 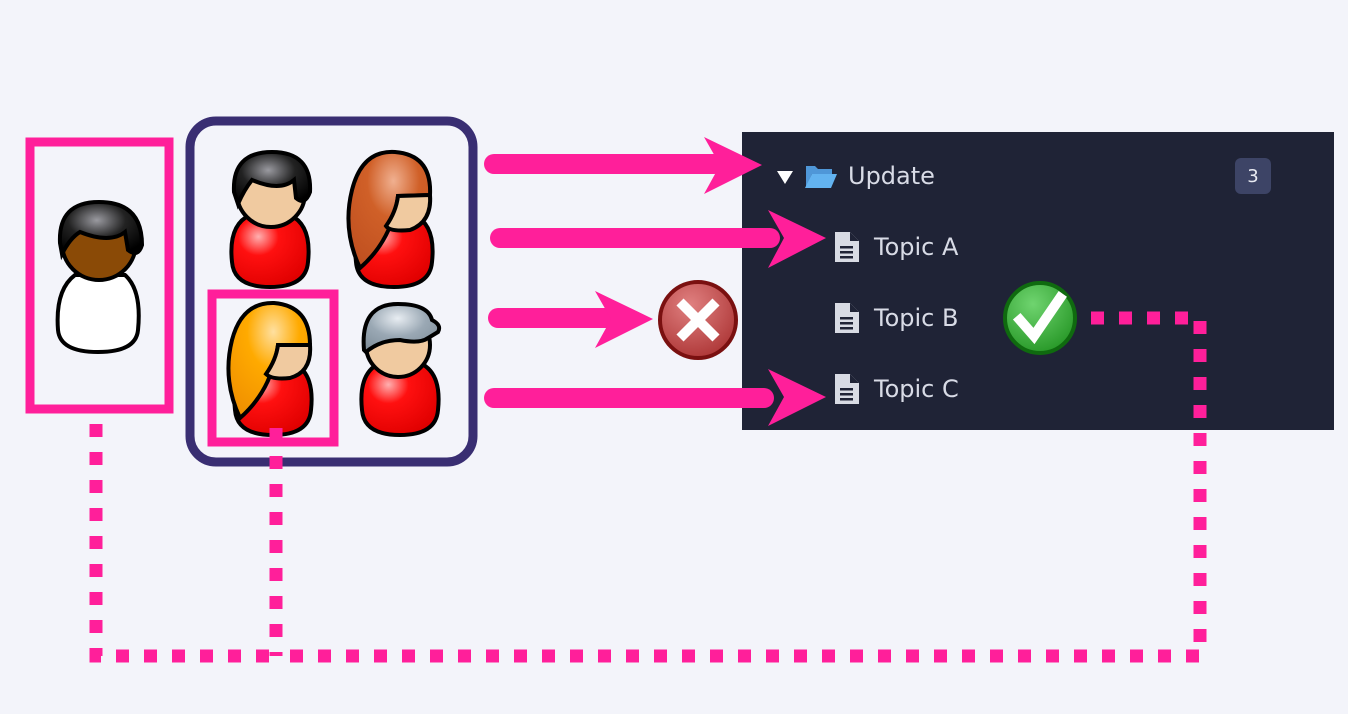 What do you see at coordinates (623, 165) in the screenshot?
I see `arrow-to-folder` at bounding box center [623, 165].